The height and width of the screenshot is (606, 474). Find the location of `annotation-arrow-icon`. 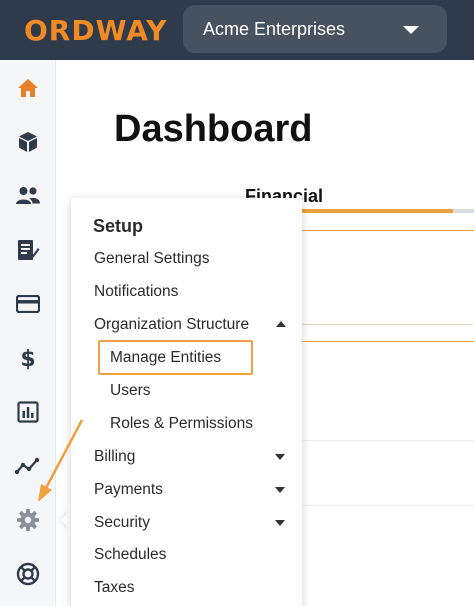

annotation-arrow-icon is located at coordinates (61, 460).